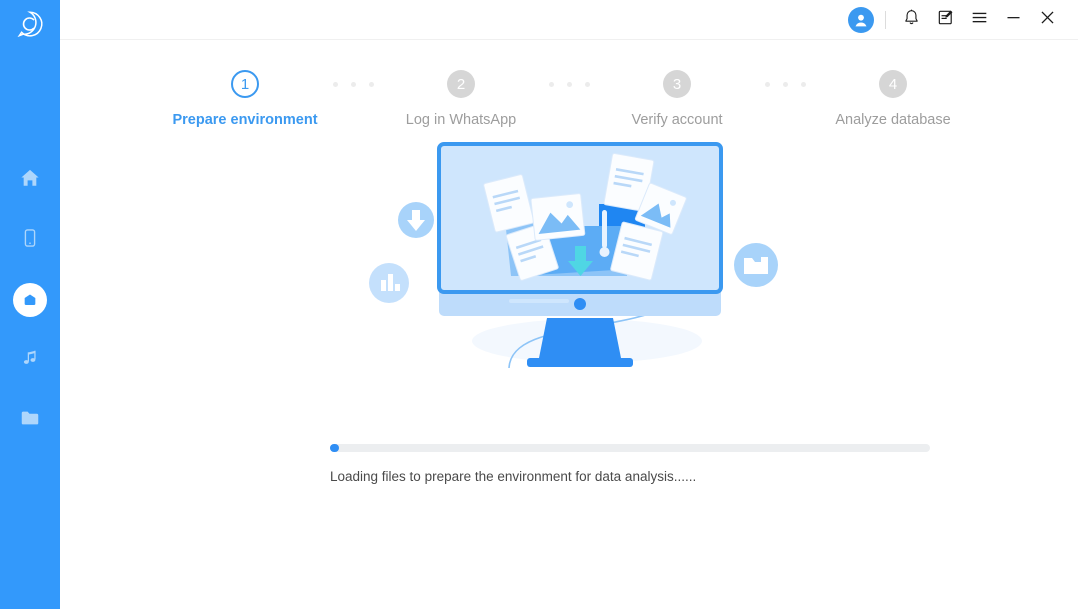 The image size is (1078, 609). I want to click on progress-bar-fill, so click(334, 448).